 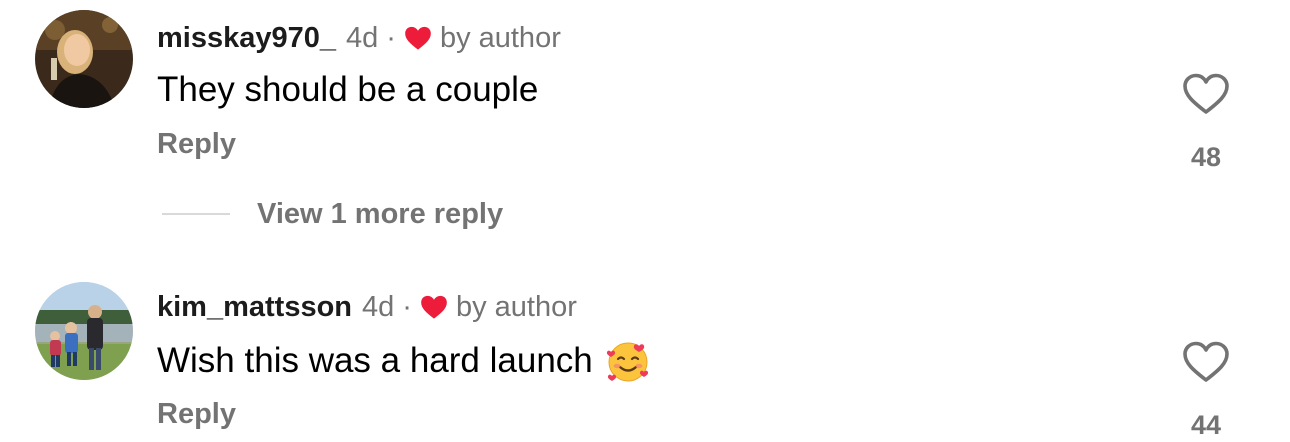 I want to click on comment-meta: kim_mattsson 4d · by author, so click(x=367, y=307).